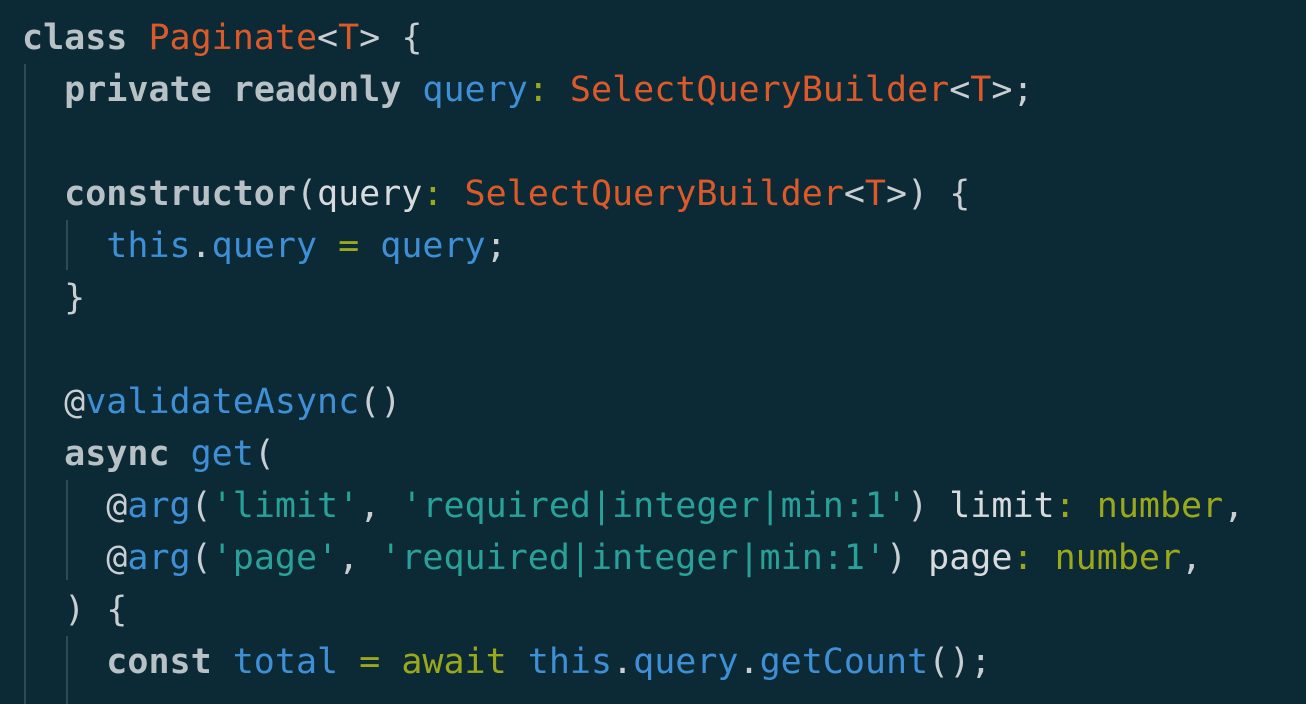 Image resolution: width=1306 pixels, height=704 pixels. I want to click on code-token: readonly, so click(317, 90).